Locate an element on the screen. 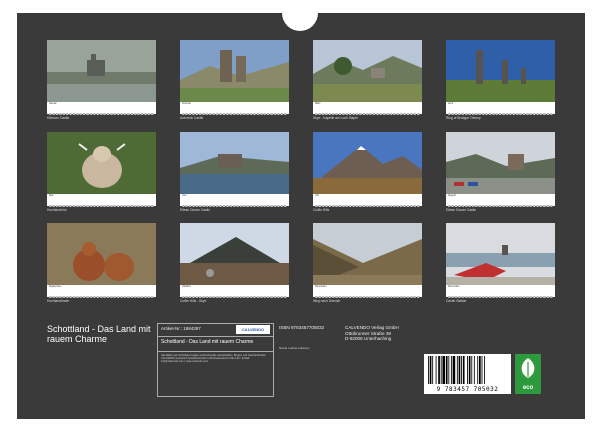 The height and width of the screenshot is (432, 600). barcode: 9 783457 705032 is located at coordinates (467, 374).